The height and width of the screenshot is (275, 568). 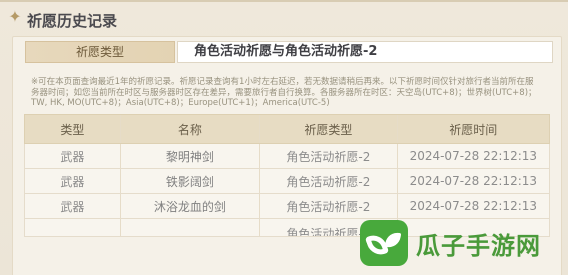 What do you see at coordinates (329, 129) in the screenshot?
I see `column-header-wish-type: 祈愿类型` at bounding box center [329, 129].